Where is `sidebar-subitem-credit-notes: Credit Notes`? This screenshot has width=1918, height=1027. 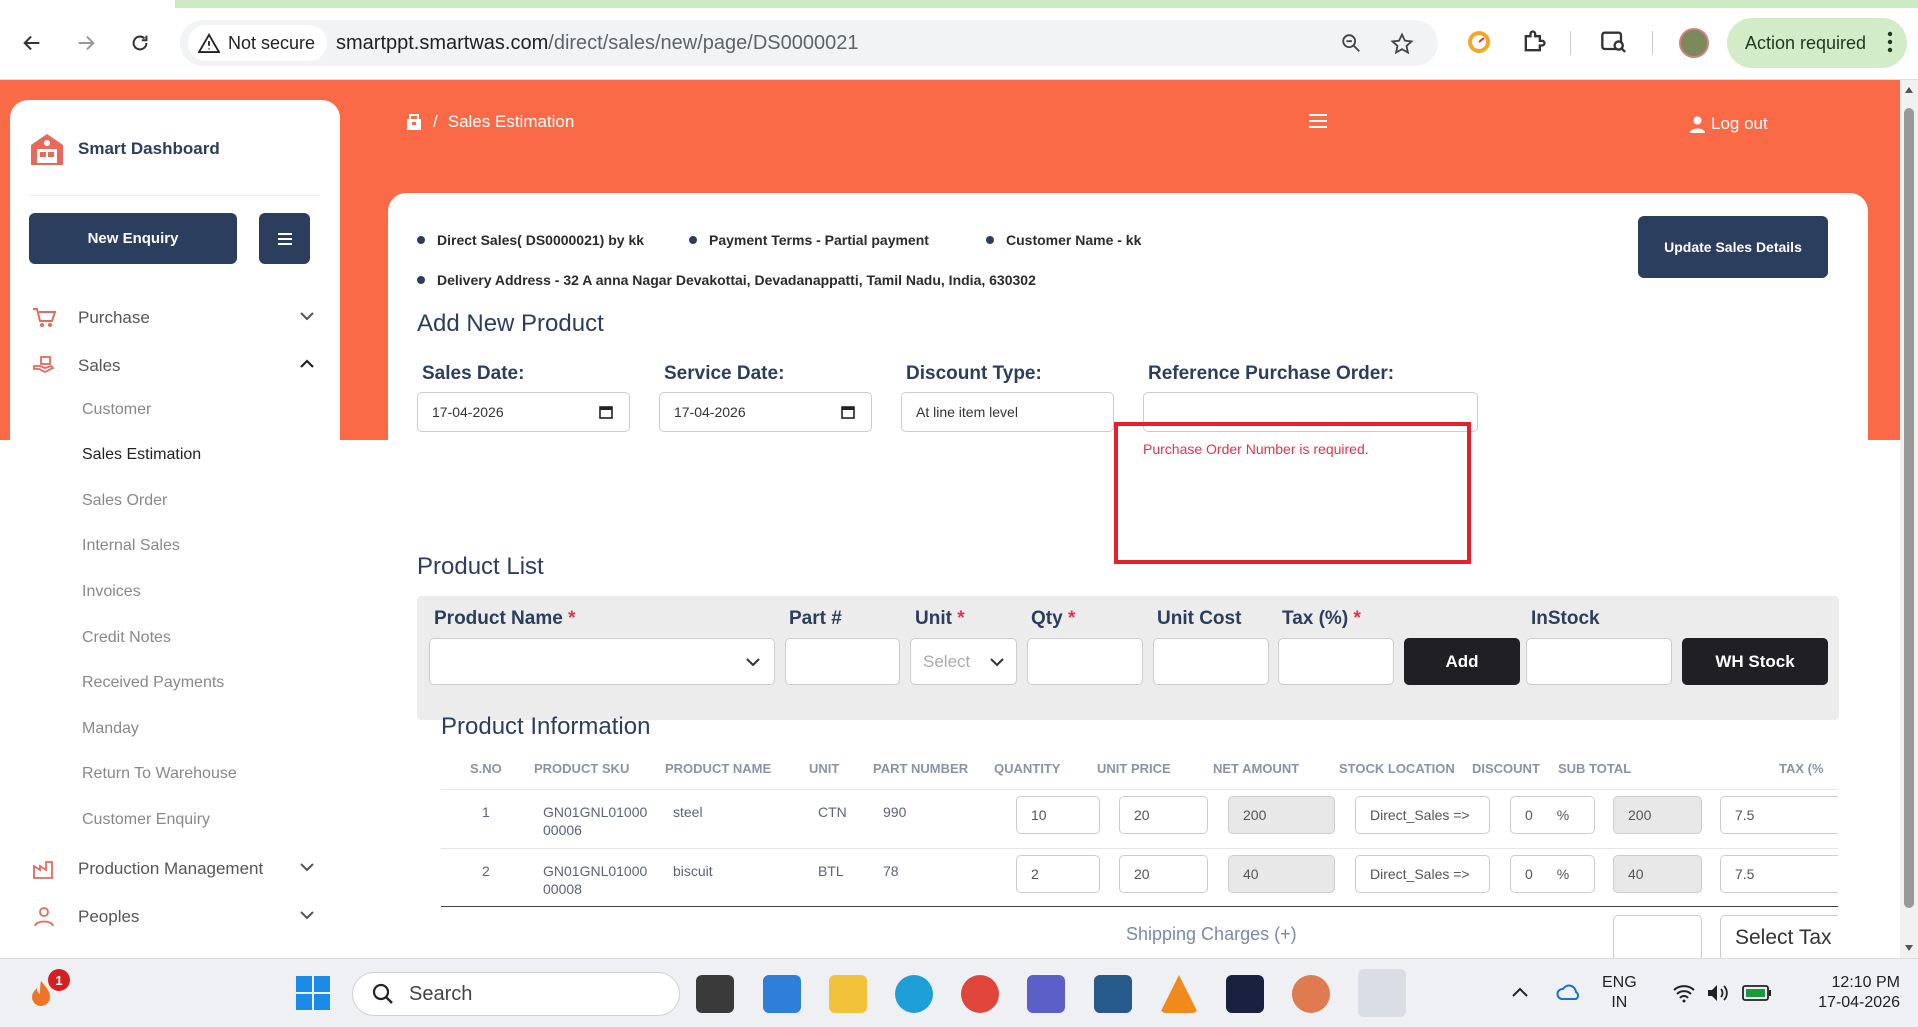 sidebar-subitem-credit-notes: Credit Notes is located at coordinates (126, 638).